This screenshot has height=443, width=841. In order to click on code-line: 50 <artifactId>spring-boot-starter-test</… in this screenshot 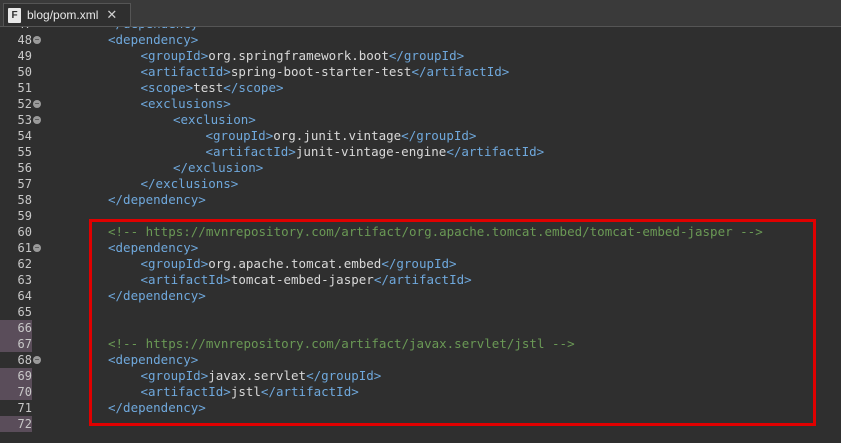, I will do `click(420, 72)`.